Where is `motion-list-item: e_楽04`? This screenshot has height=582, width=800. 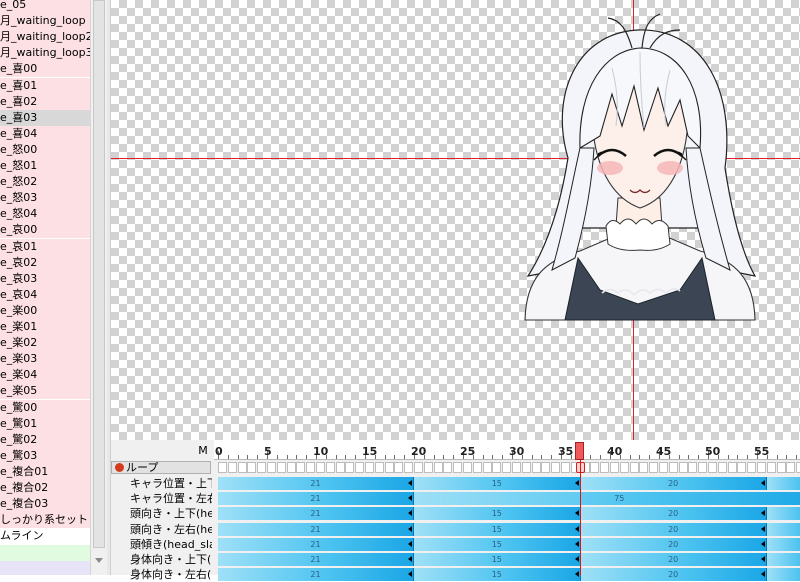
motion-list-item: e_楽04 is located at coordinates (45, 375).